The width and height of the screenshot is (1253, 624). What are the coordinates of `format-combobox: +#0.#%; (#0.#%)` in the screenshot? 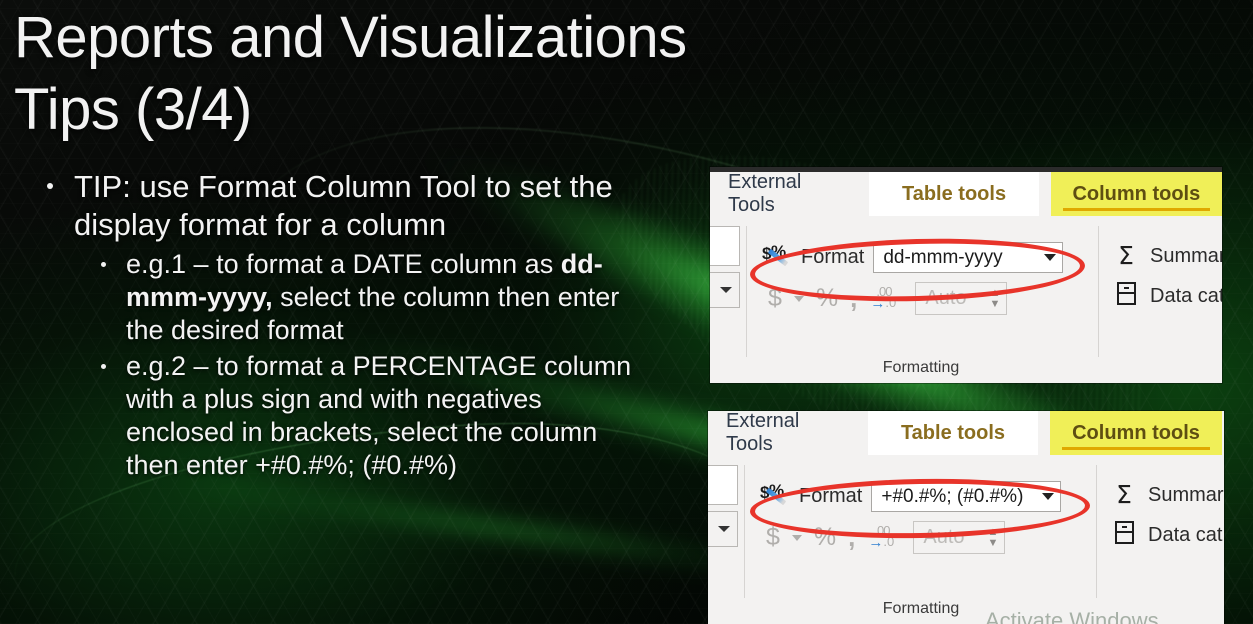 It's located at (966, 496).